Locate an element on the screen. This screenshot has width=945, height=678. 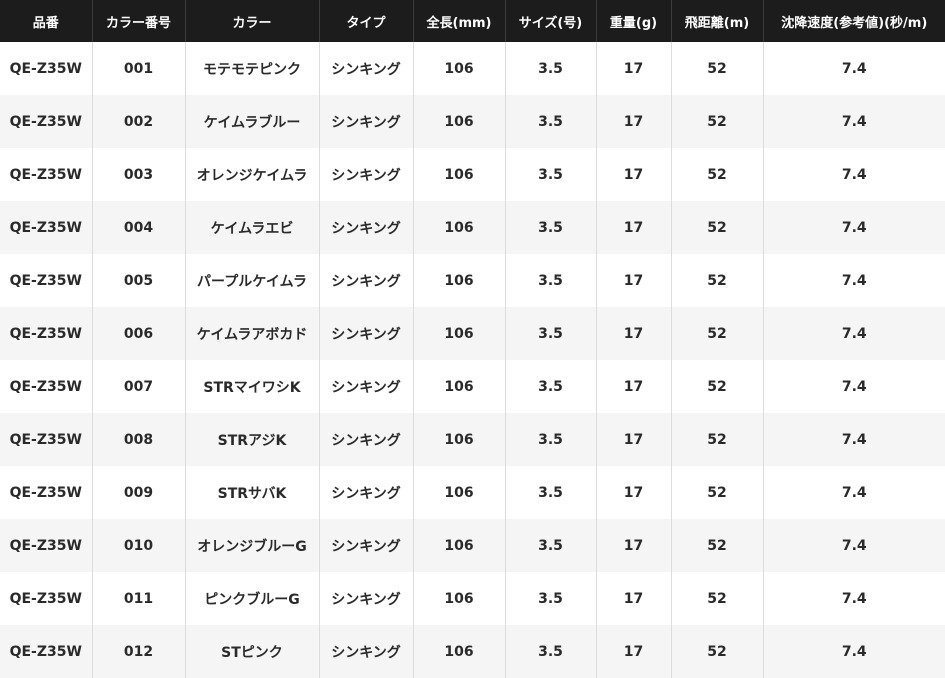
header-type: タイプ is located at coordinates (366, 21).